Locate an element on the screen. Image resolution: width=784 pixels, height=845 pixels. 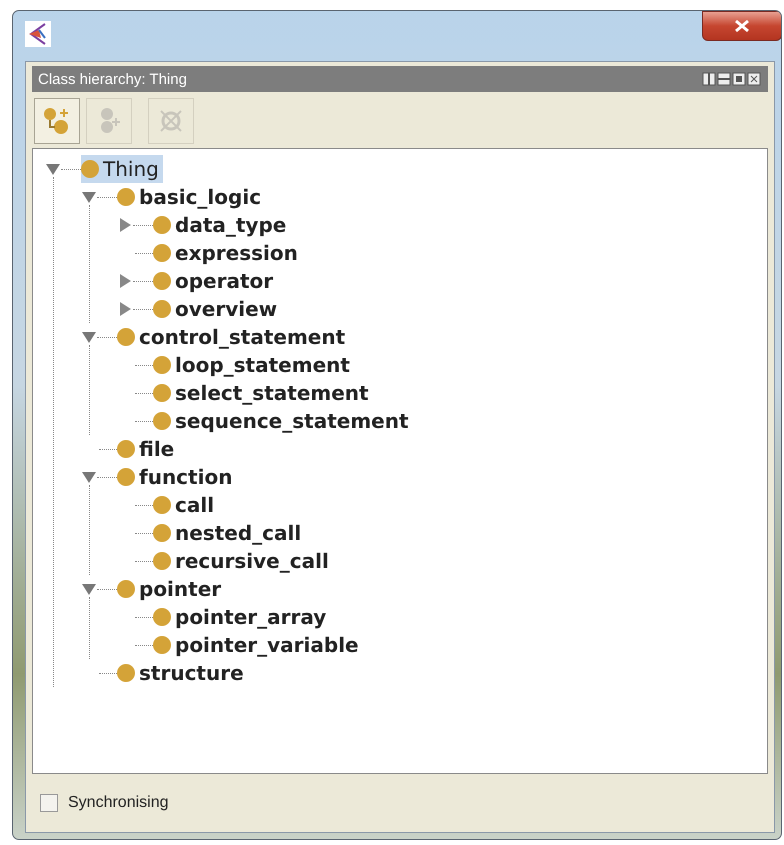
checkbox-label: Synchronising is located at coordinates (118, 803).